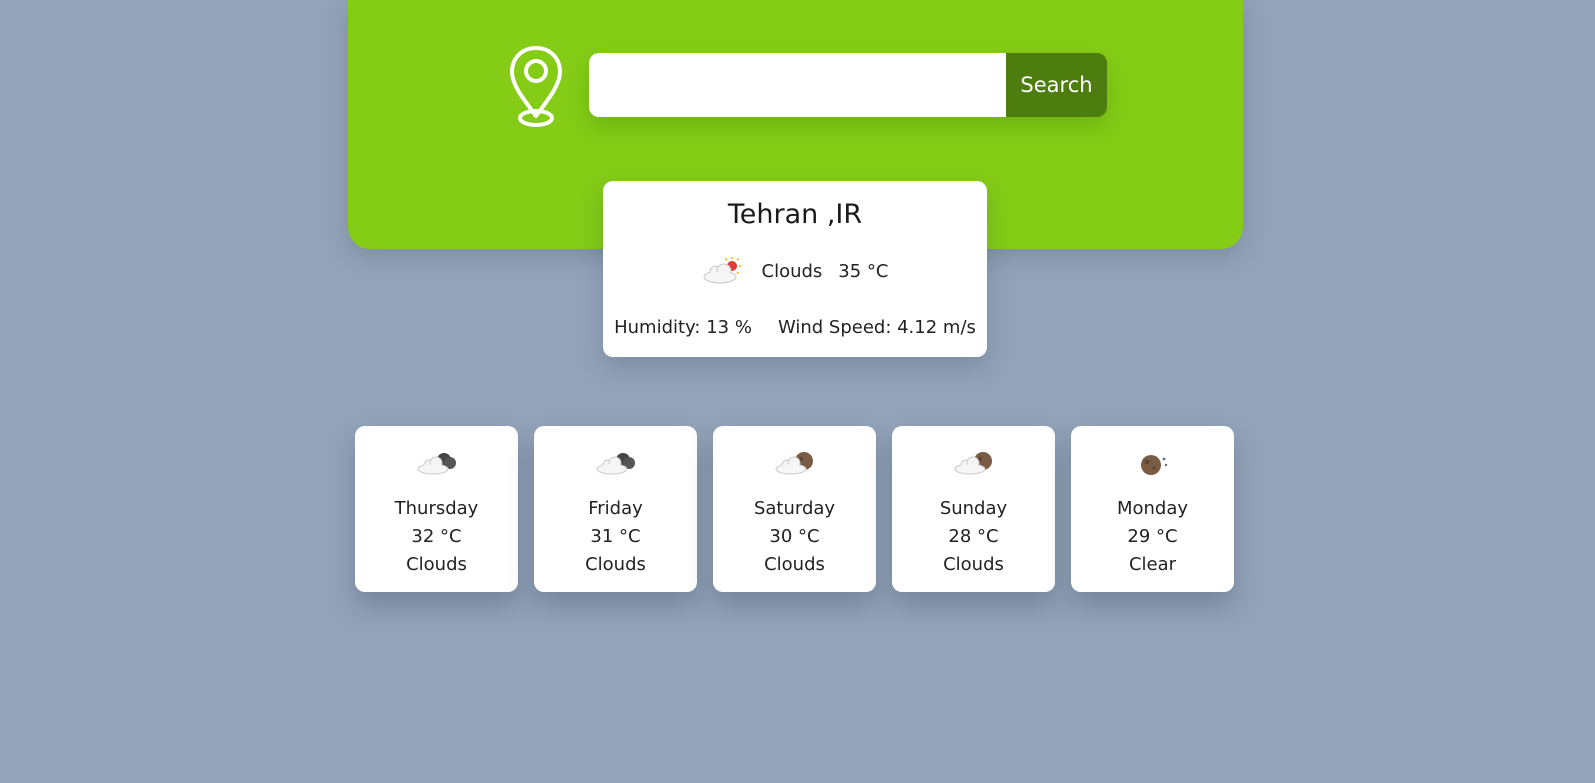 The image size is (1595, 783). I want to click on forecast-card: Saturday 30 °C Clouds, so click(794, 509).